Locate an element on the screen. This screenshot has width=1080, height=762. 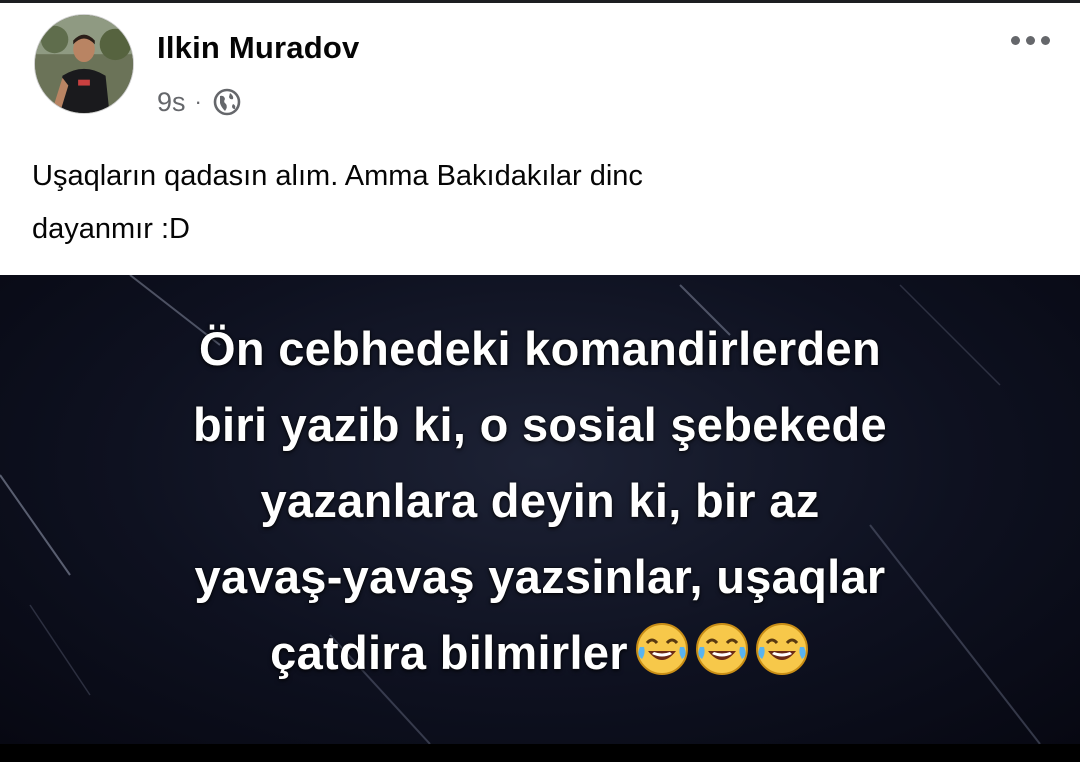
image-text-last-line: çatdira bilmirler is located at coordinates (540, 653).